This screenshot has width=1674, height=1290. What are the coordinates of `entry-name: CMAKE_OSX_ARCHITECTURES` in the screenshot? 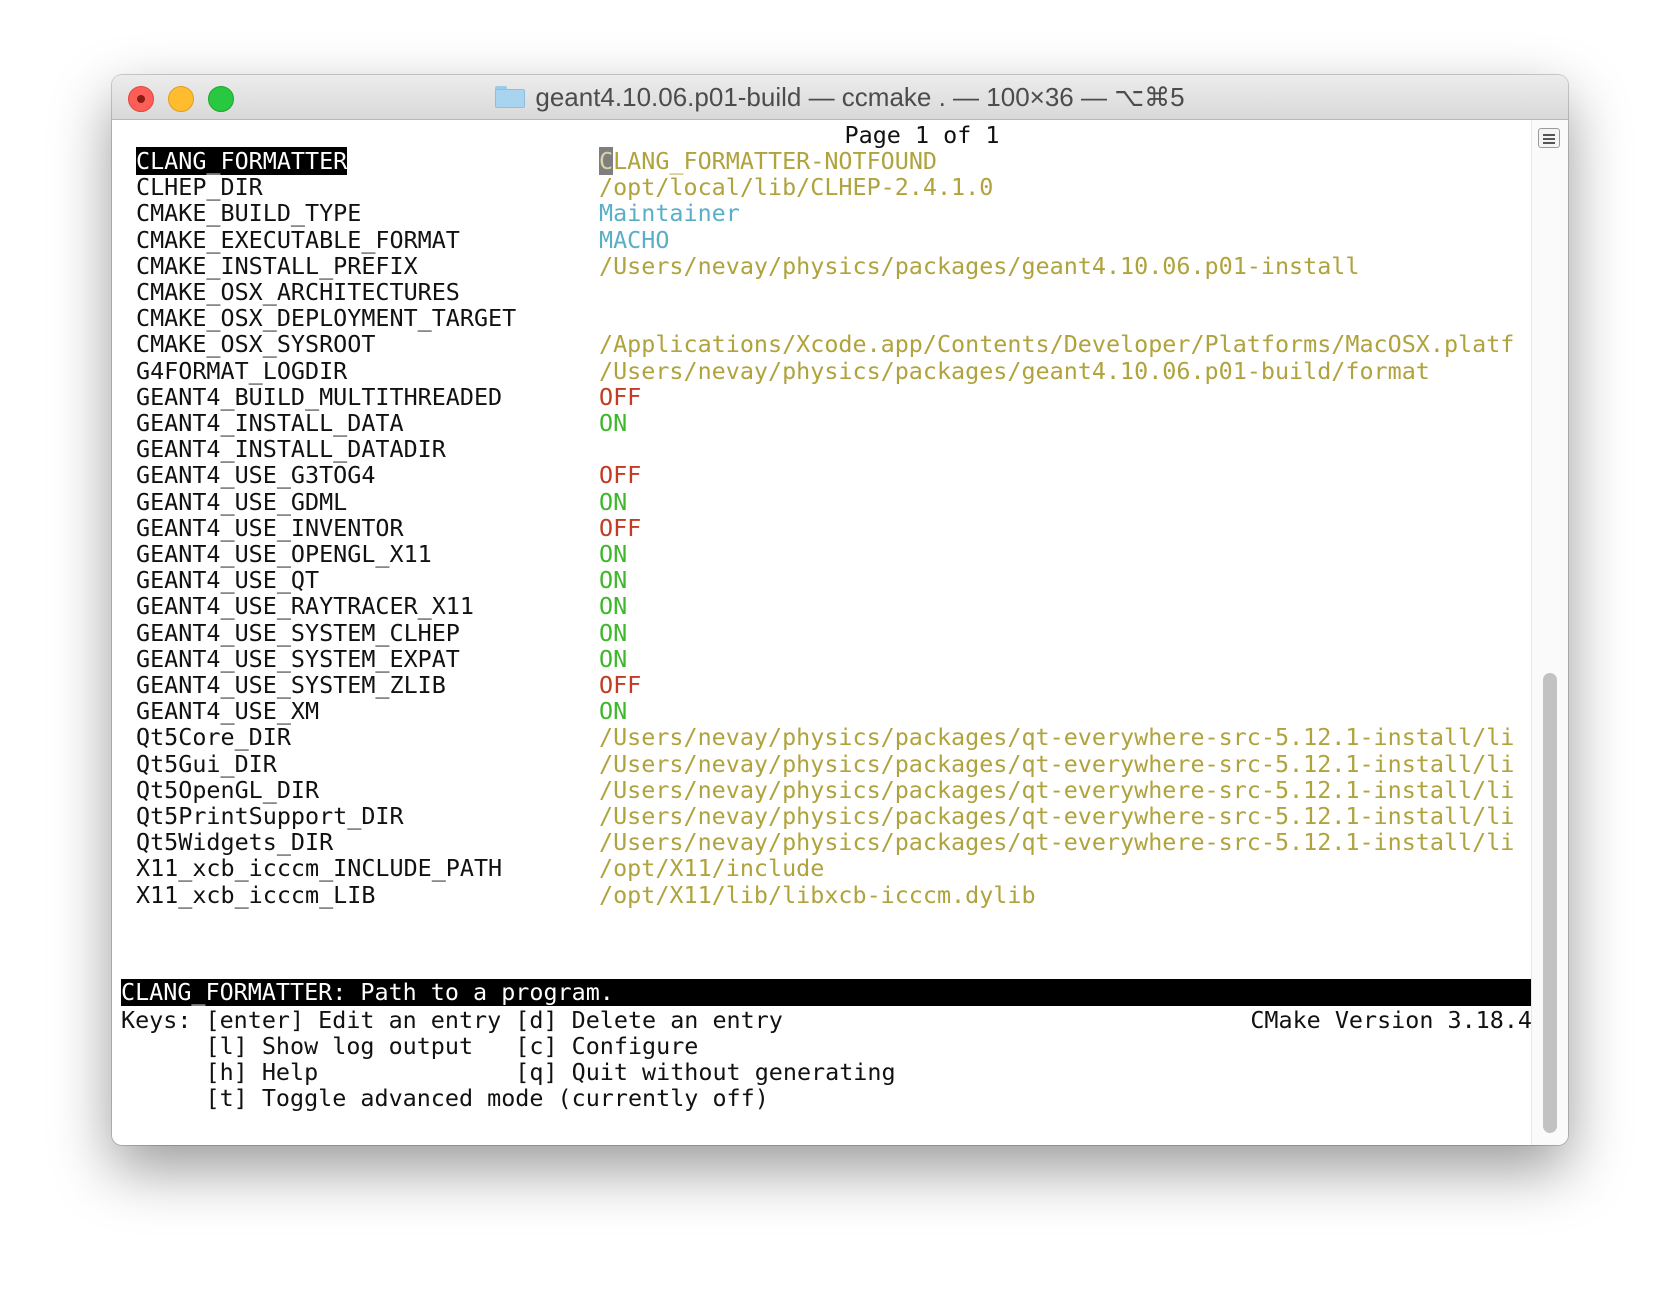 It's located at (298, 292).